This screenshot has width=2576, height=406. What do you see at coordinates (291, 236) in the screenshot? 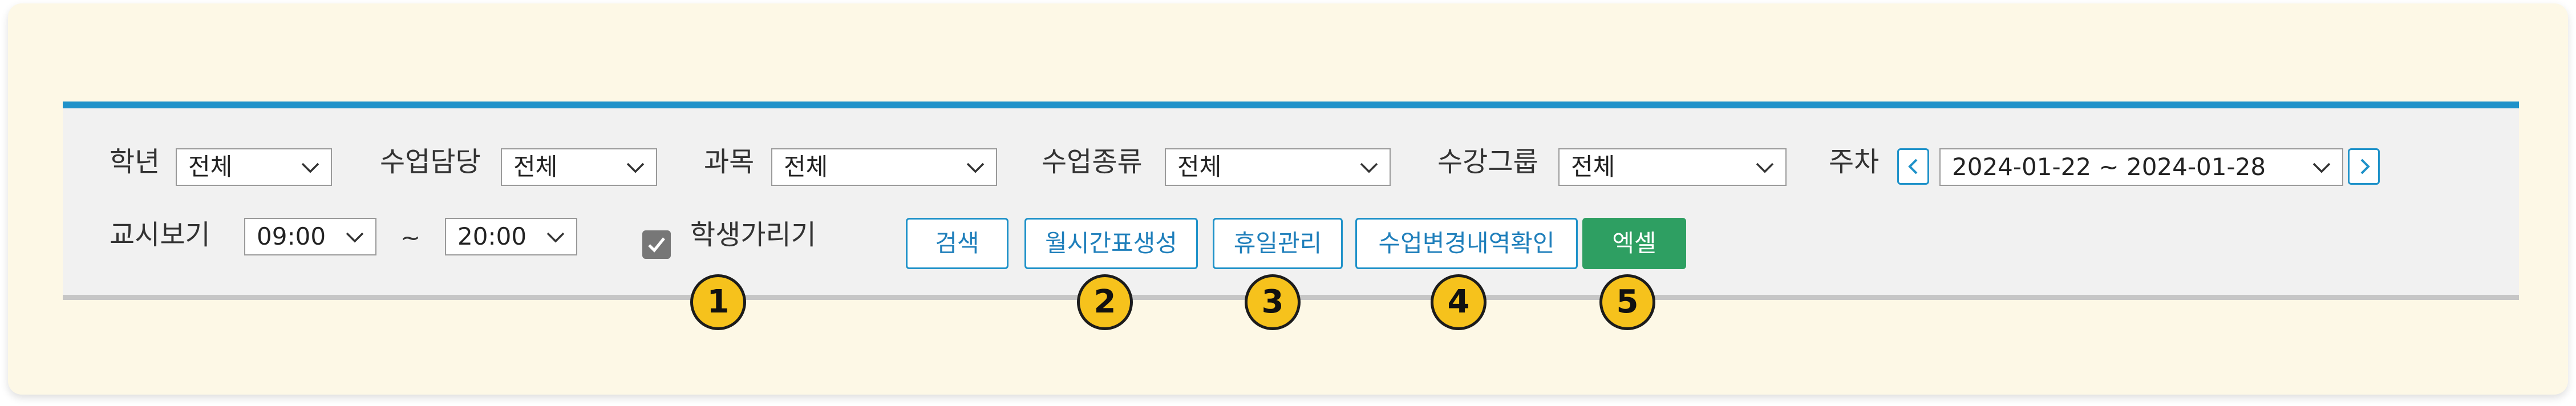
I see `period-start-value: 09:00` at bounding box center [291, 236].